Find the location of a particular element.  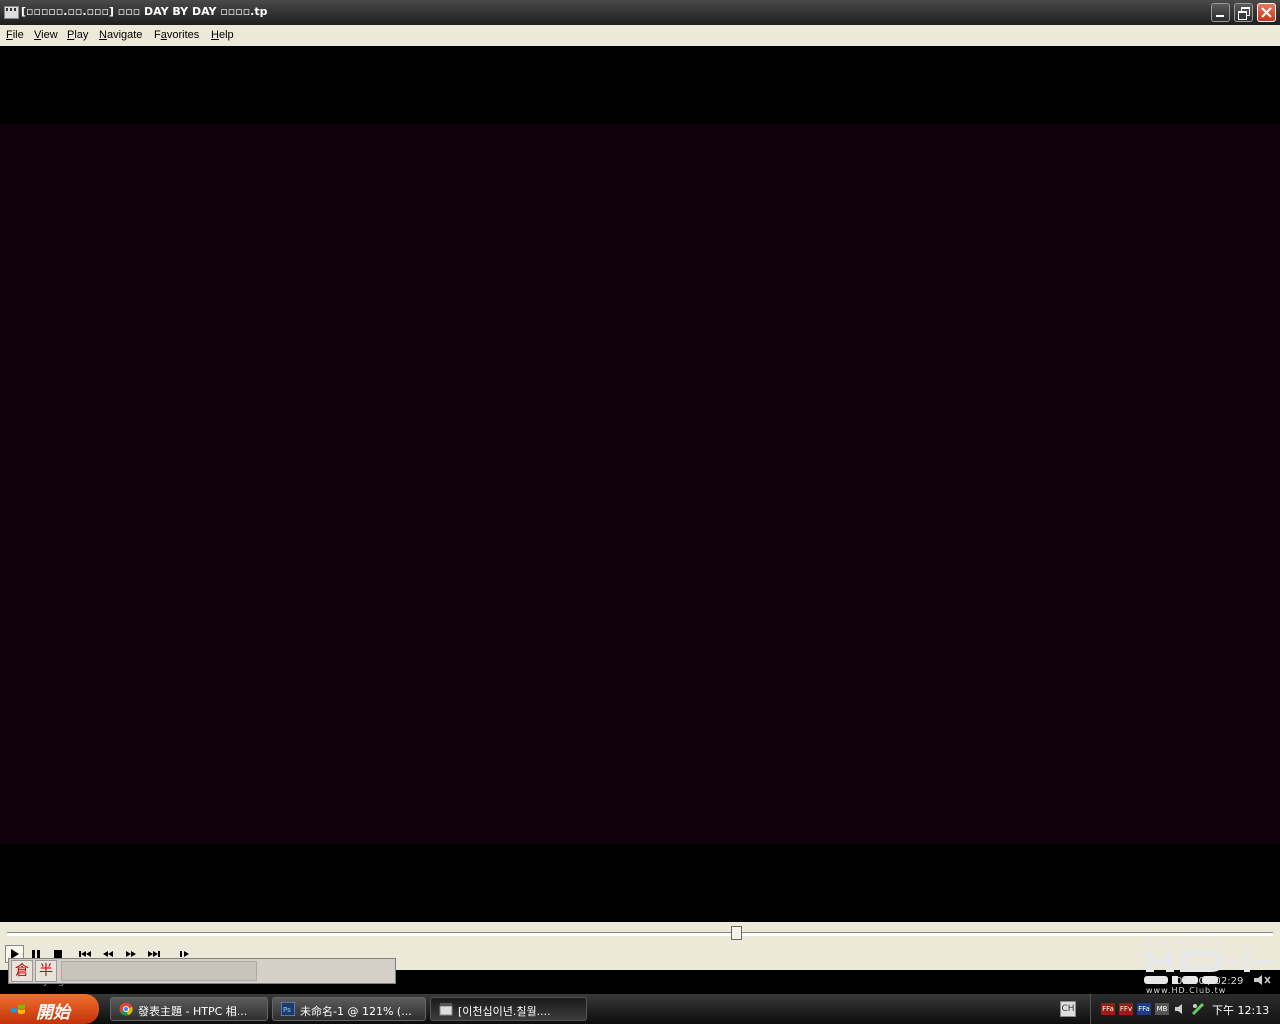

ffdshow-audio-icon: FFa is located at coordinates (1108, 1009).